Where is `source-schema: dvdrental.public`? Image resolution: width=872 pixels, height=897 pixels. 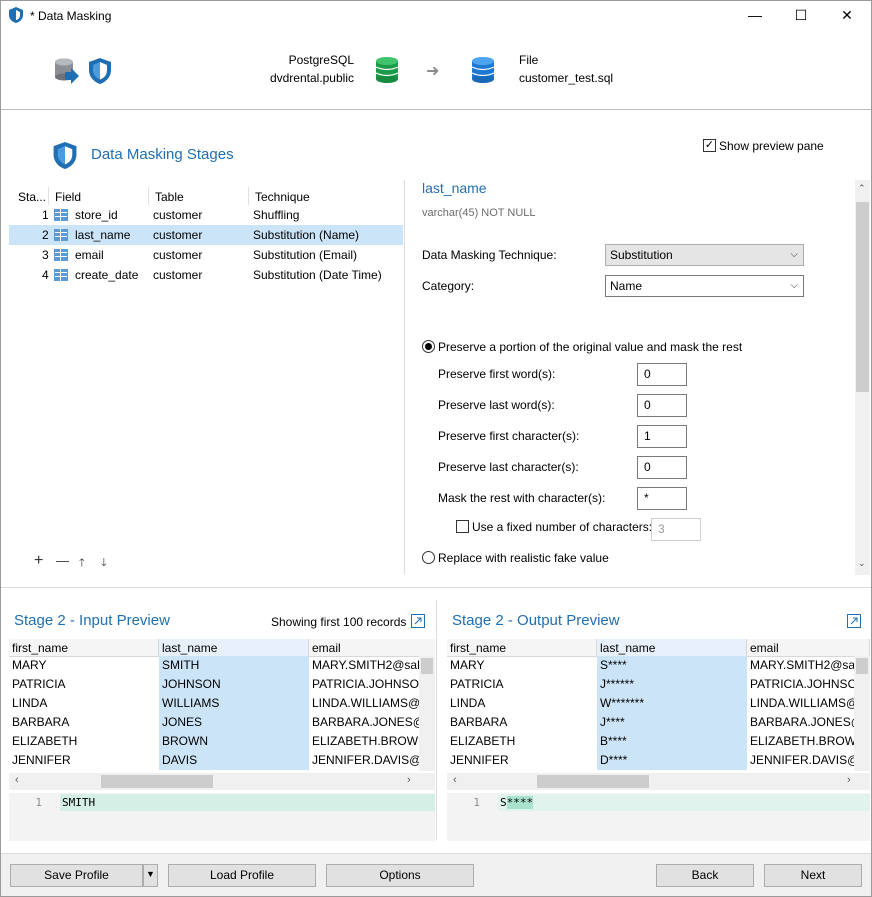
source-schema: dvdrental.public is located at coordinates (311, 78).